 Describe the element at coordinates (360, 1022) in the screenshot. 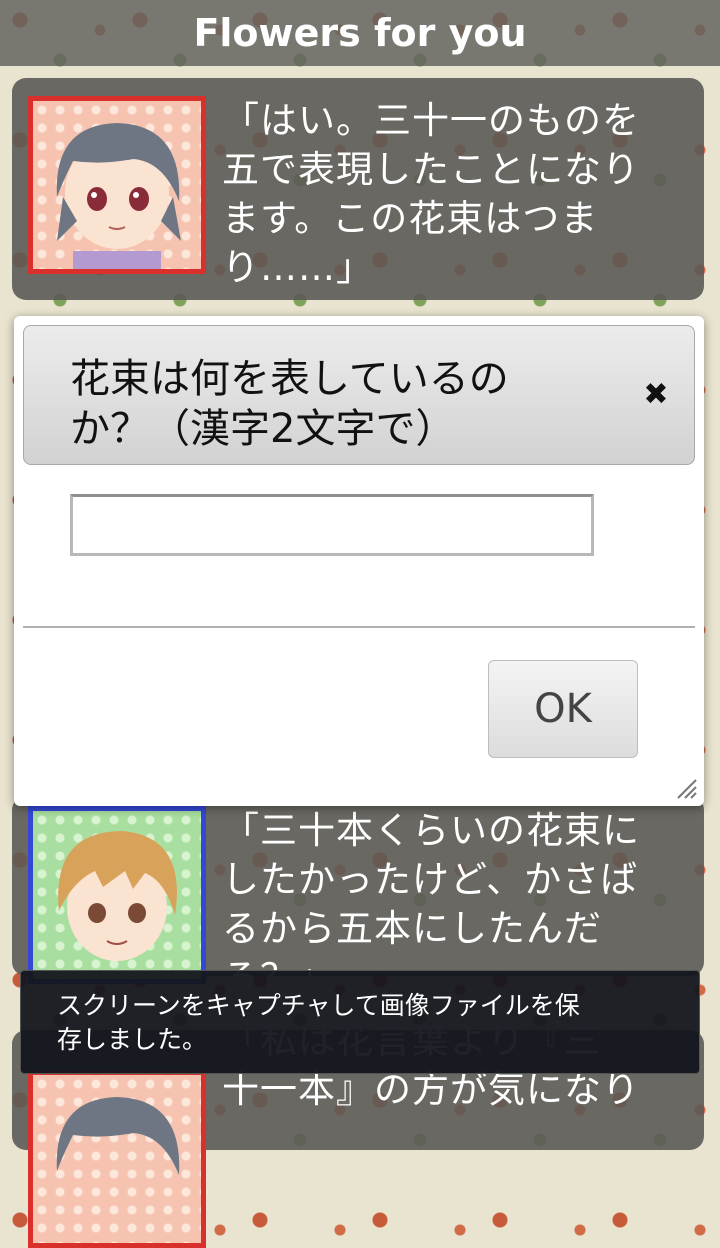

I see `screenshot-toast: スクリーンをキャプチャして画像ファイルを保 存しました。` at that location.